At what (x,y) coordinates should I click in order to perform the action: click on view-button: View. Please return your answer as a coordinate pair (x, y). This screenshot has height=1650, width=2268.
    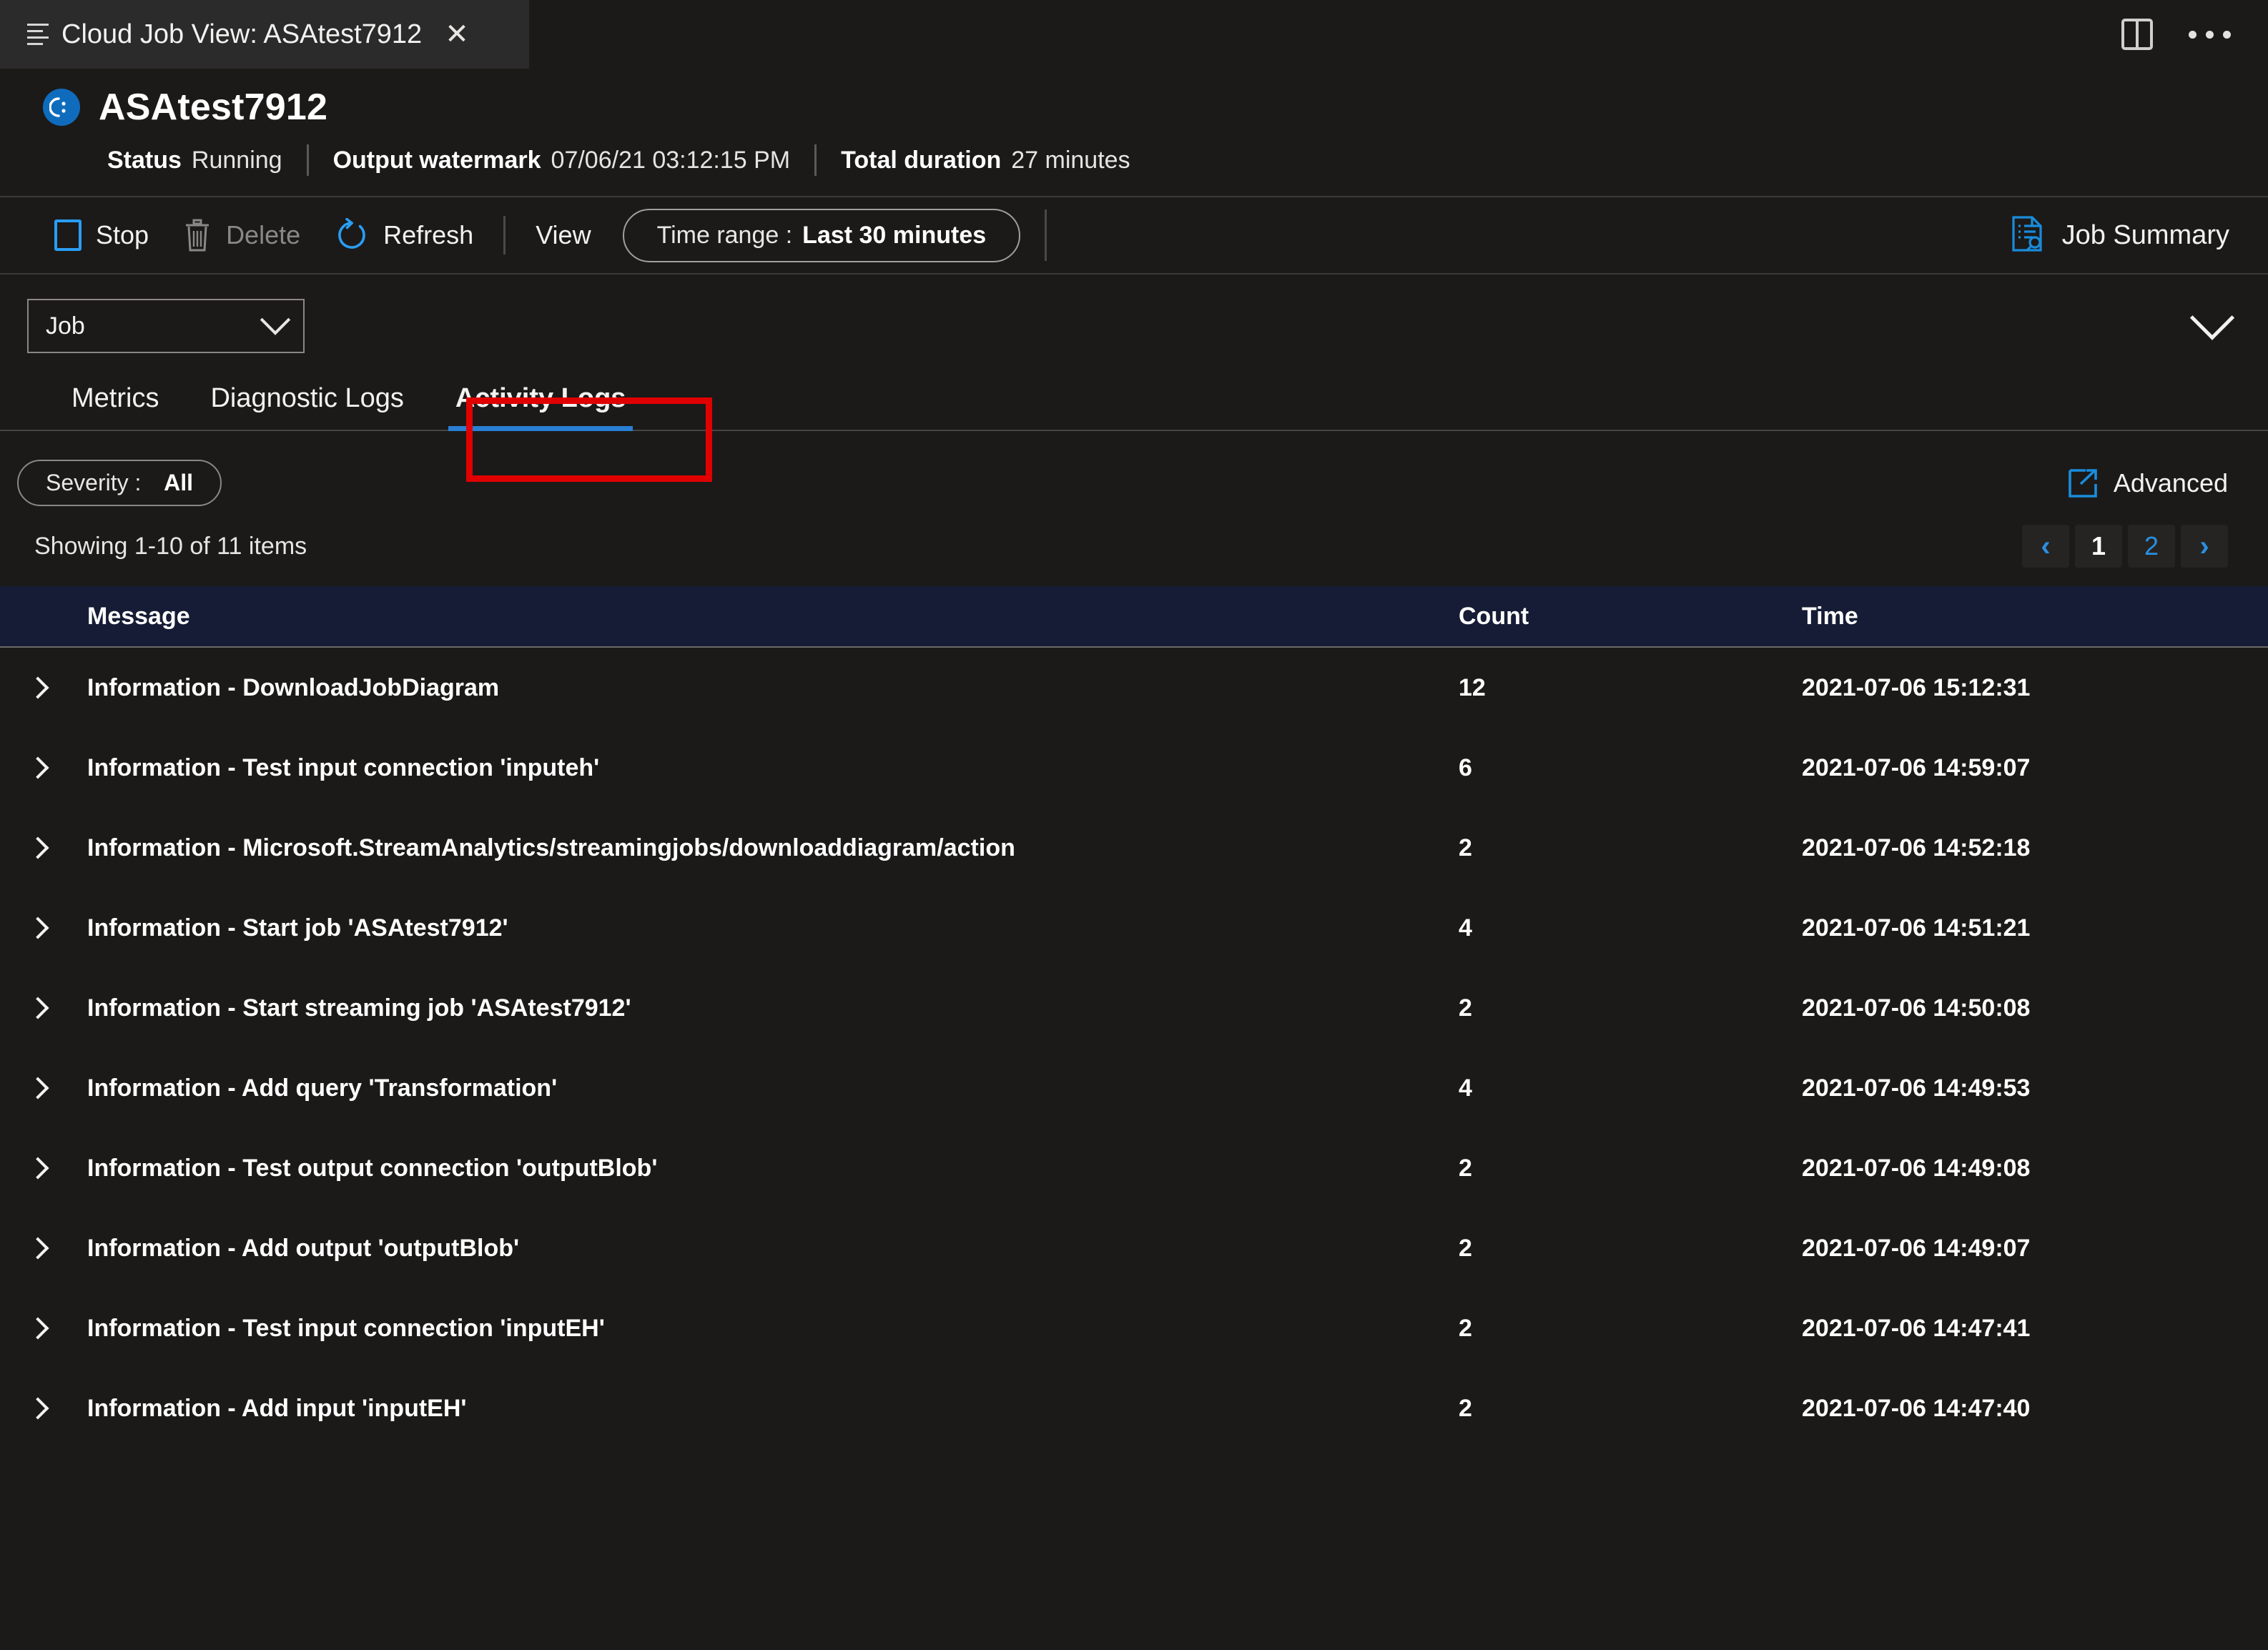
    Looking at the image, I should click on (563, 235).